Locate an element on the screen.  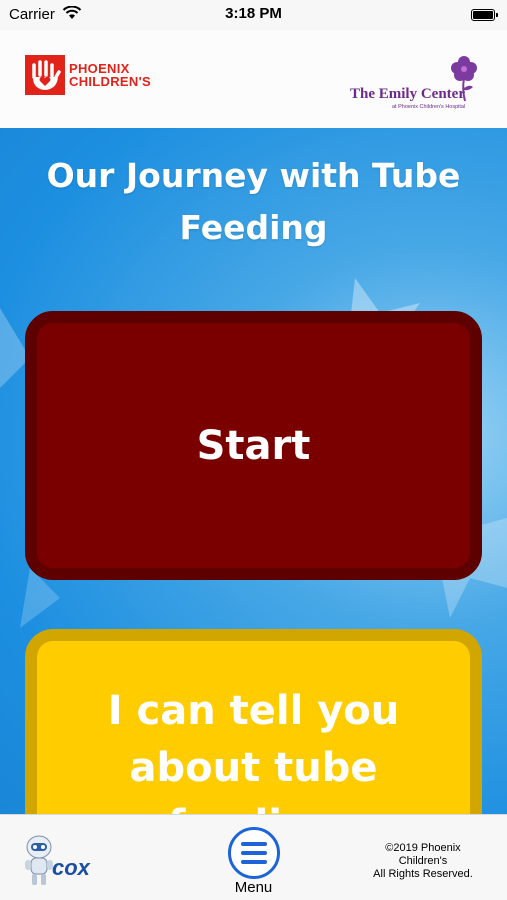
copyright-line-3: All Rights Reserved. is located at coordinates (423, 874).